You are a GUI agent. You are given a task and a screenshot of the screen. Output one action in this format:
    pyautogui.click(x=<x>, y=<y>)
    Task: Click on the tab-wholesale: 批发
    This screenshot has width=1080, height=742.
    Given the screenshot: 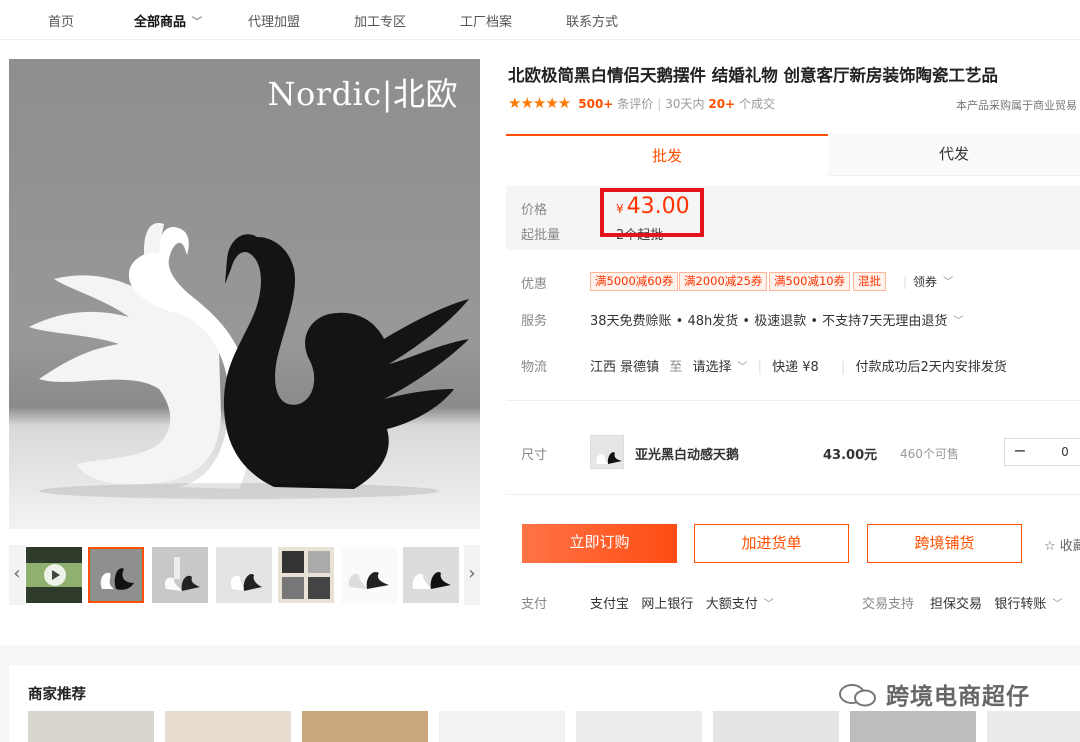 What is the action you would take?
    pyautogui.click(x=667, y=155)
    